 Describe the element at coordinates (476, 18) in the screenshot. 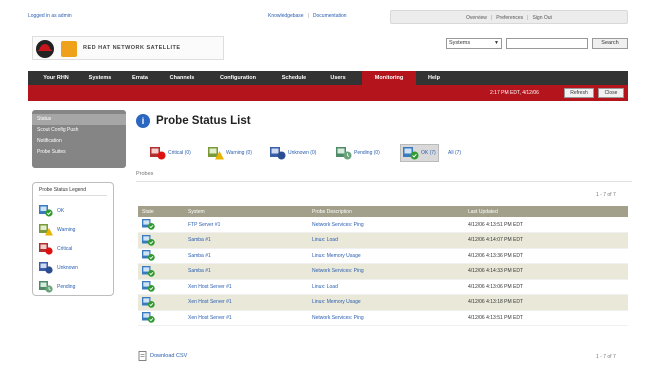

I see `overview-link: Overview` at that location.